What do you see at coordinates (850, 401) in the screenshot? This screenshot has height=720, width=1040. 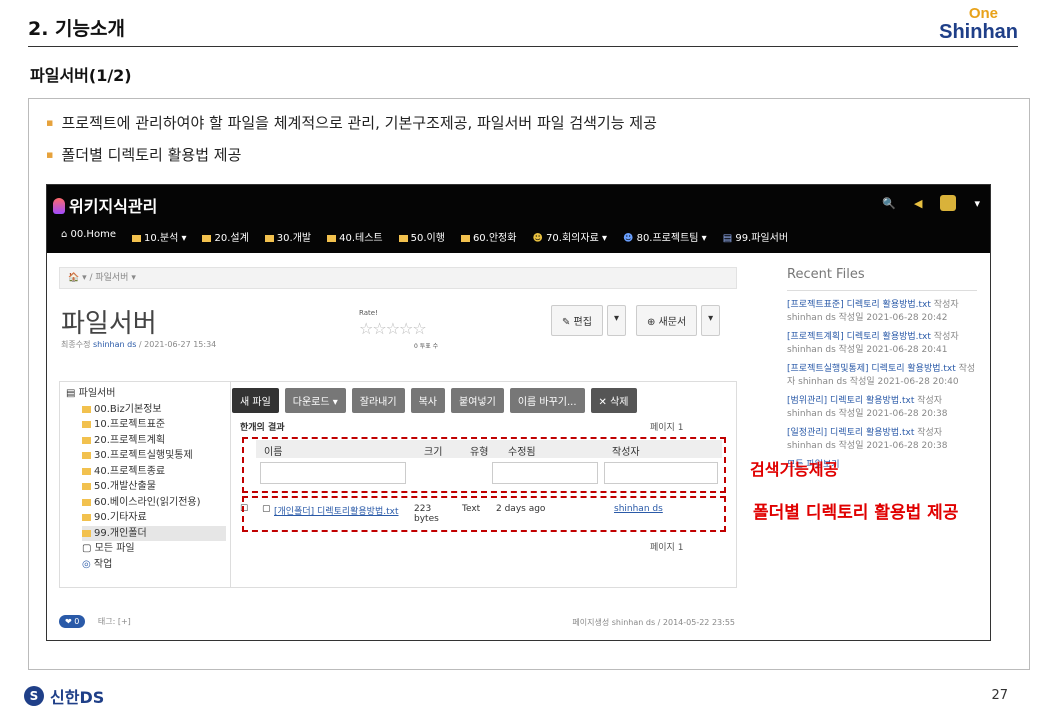 I see `recent-file-link: [범위관리] 디렉토리 활용방법.txt` at bounding box center [850, 401].